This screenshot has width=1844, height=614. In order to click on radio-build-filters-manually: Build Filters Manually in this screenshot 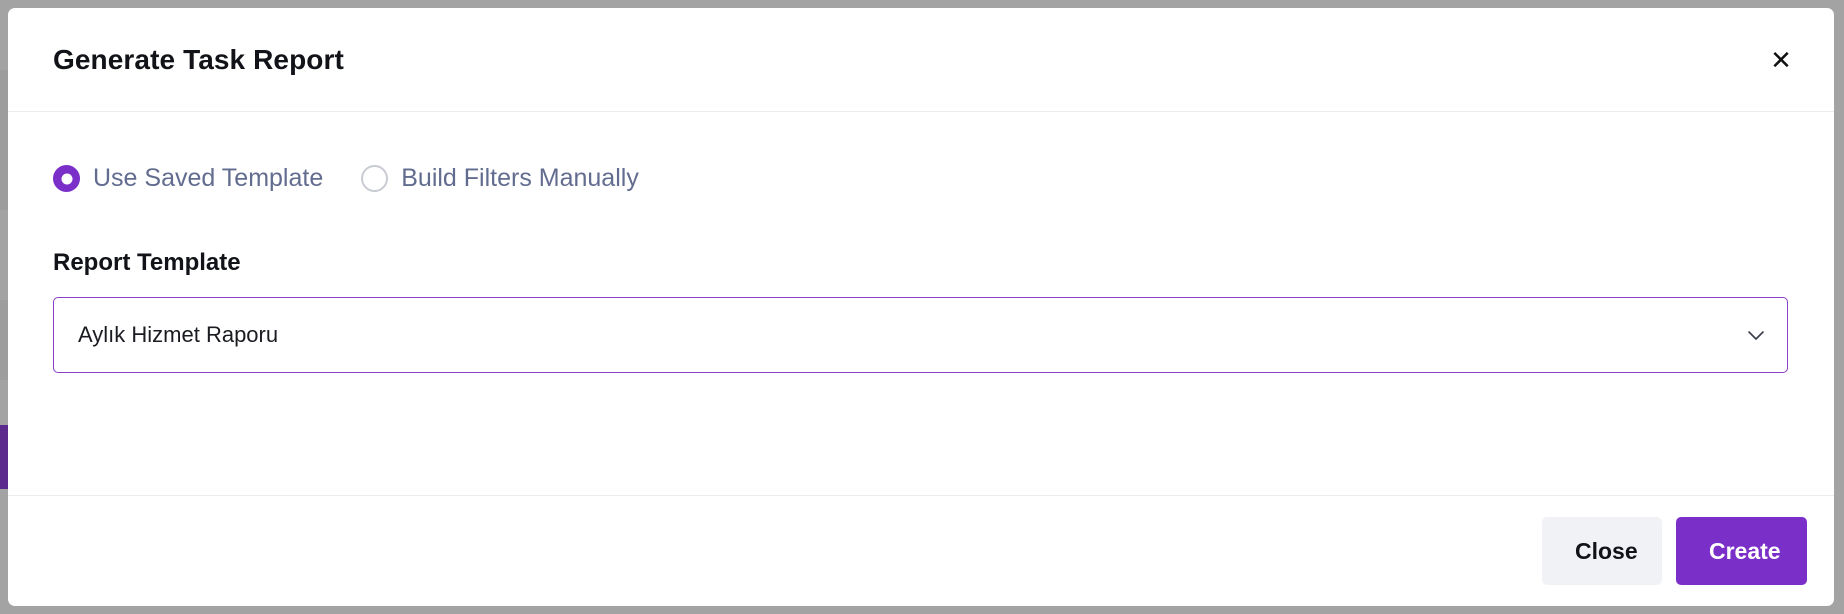, I will do `click(500, 178)`.